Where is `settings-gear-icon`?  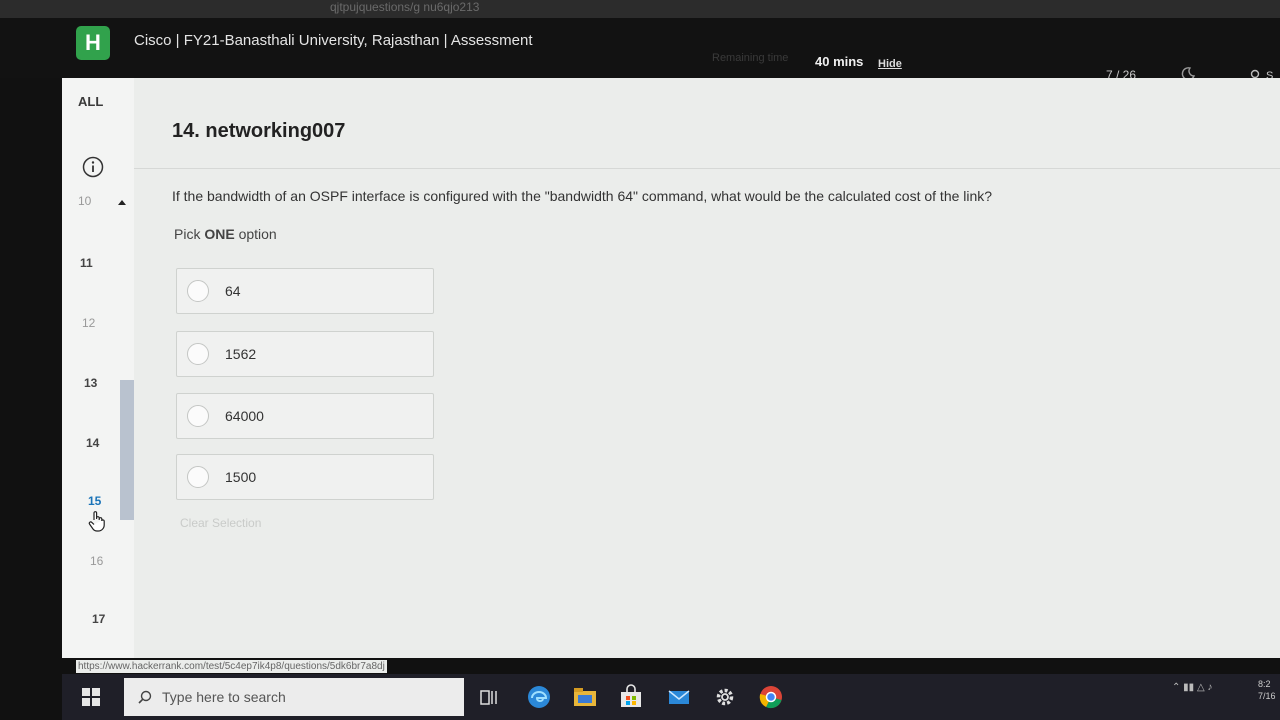
settings-gear-icon is located at coordinates (725, 697).